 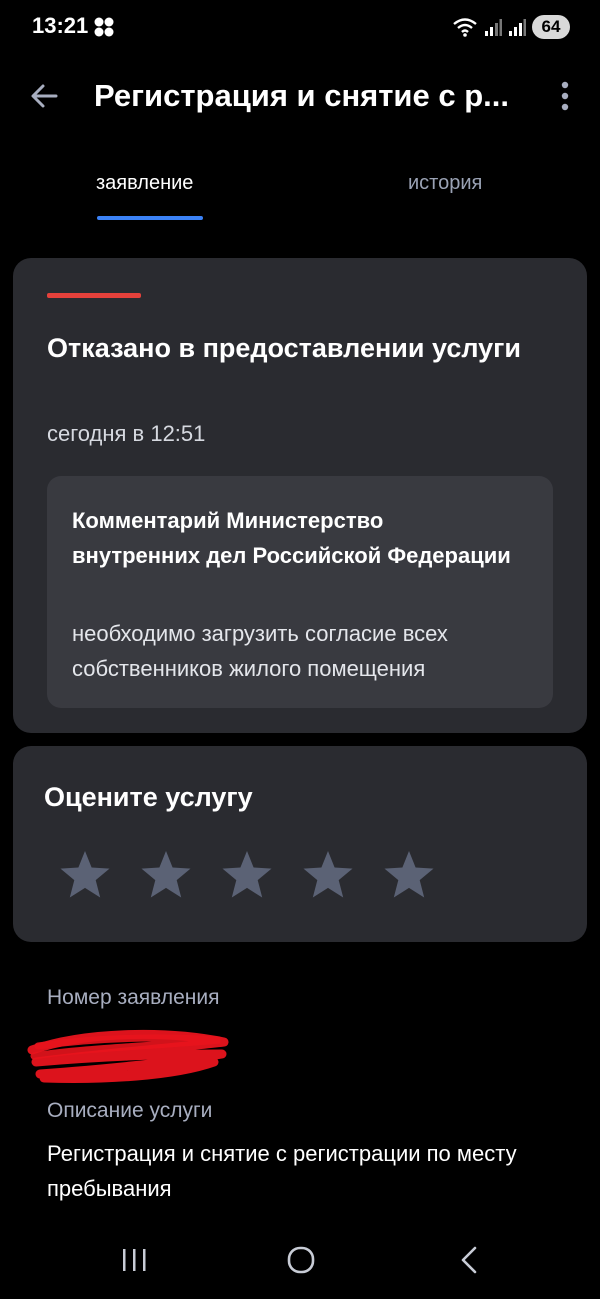 What do you see at coordinates (300, 28) in the screenshot?
I see `status-bar: 13:21 64` at bounding box center [300, 28].